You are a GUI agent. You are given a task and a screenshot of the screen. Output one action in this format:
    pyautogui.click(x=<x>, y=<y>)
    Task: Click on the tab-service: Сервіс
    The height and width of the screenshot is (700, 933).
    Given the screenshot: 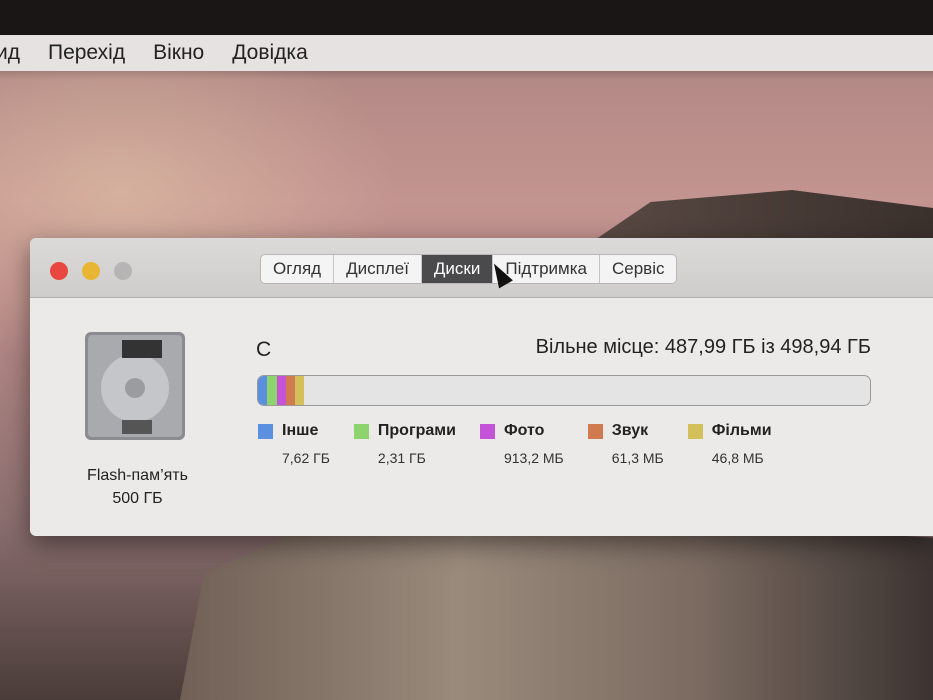 What is the action you would take?
    pyautogui.click(x=638, y=269)
    